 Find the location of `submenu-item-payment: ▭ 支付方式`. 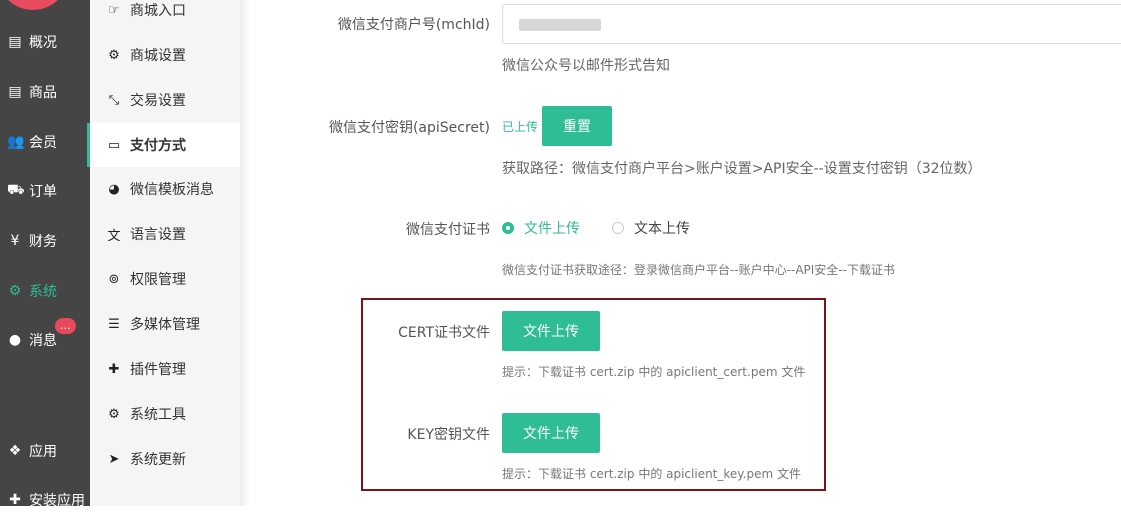

submenu-item-payment: ▭ 支付方式 is located at coordinates (165, 145).